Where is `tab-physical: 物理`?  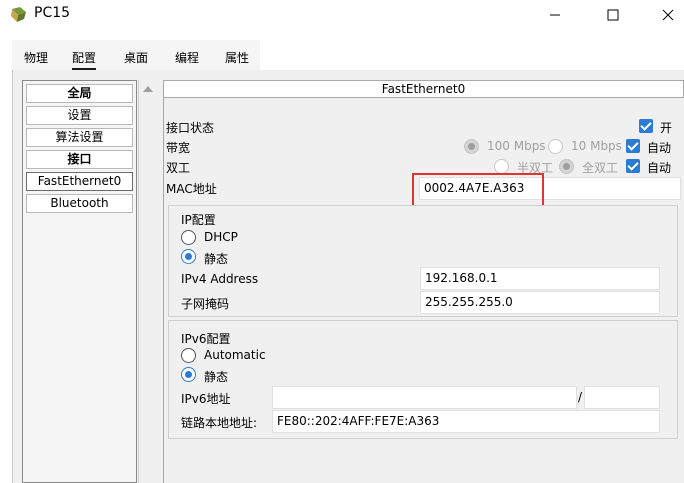
tab-physical: 物理 is located at coordinates (36, 57).